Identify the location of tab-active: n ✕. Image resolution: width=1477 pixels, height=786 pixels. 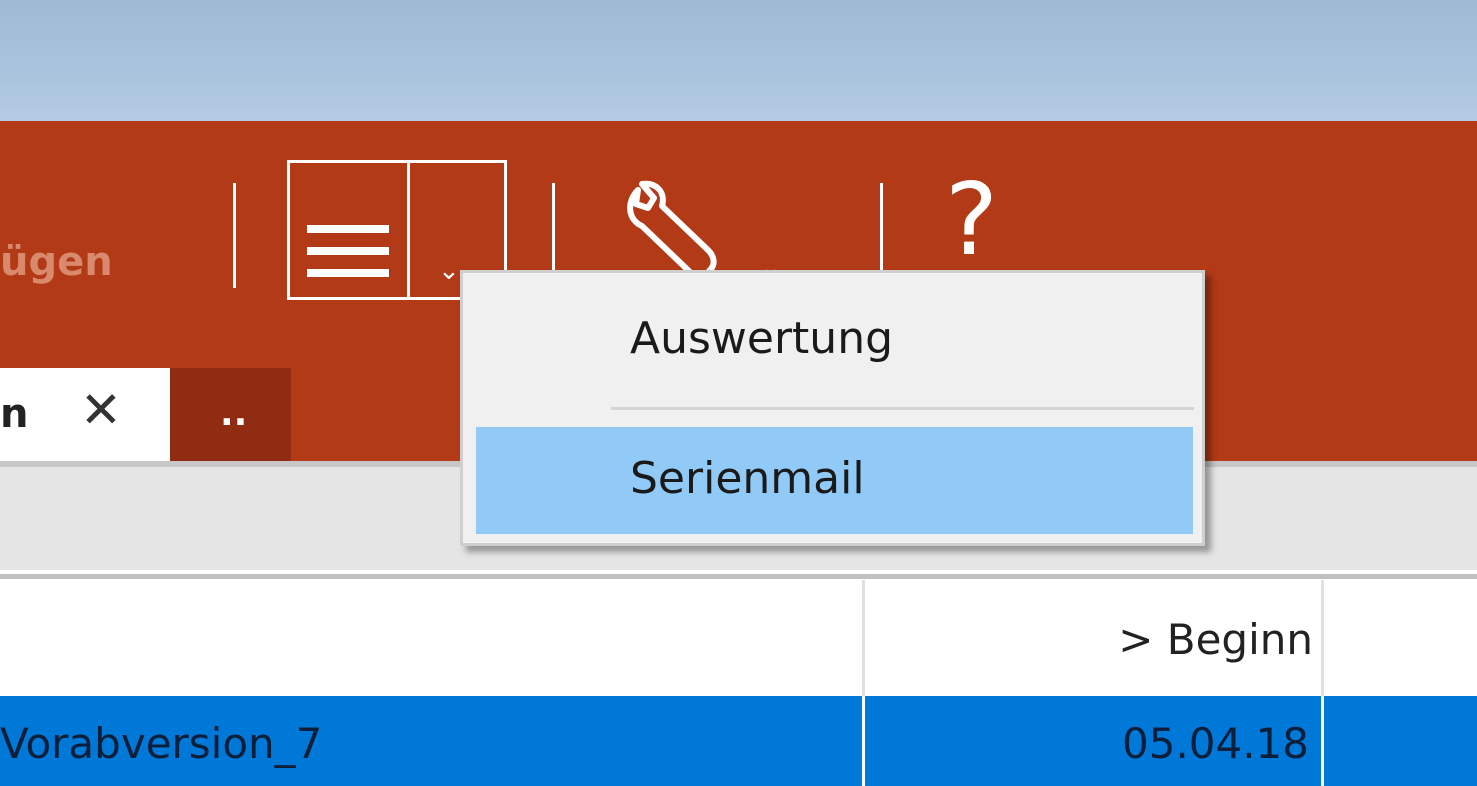
(85, 414).